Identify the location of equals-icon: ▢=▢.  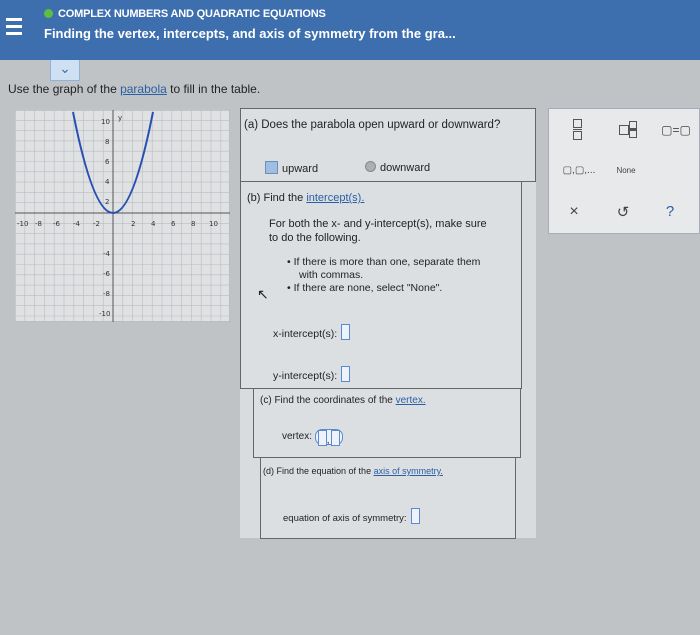
(676, 130).